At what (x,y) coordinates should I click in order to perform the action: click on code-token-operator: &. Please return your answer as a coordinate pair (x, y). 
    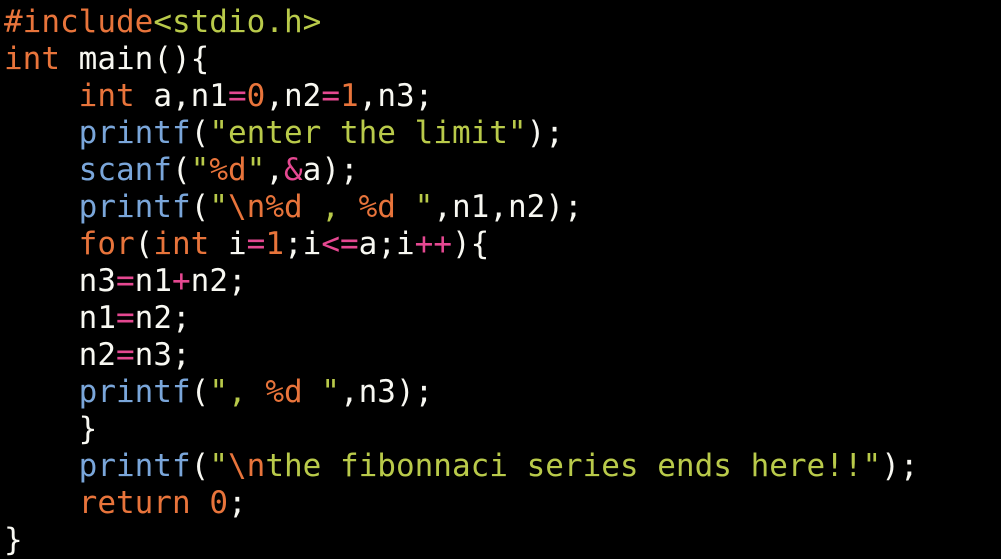
    Looking at the image, I should click on (293, 170).